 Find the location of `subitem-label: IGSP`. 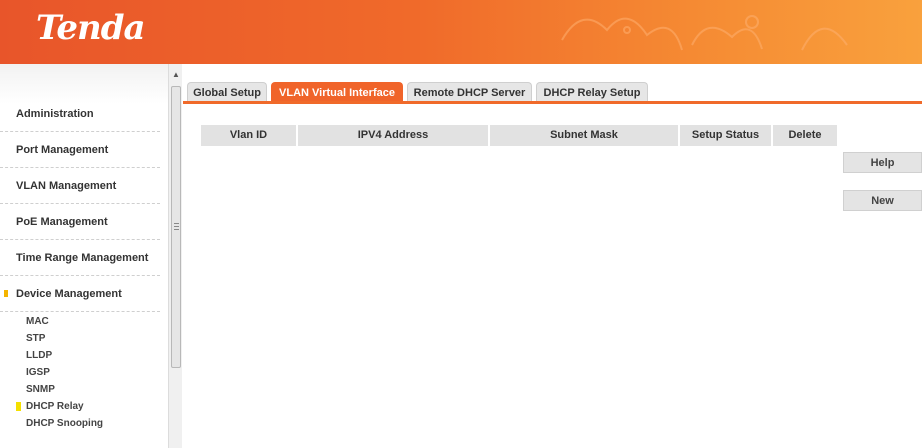

subitem-label: IGSP is located at coordinates (38, 372).